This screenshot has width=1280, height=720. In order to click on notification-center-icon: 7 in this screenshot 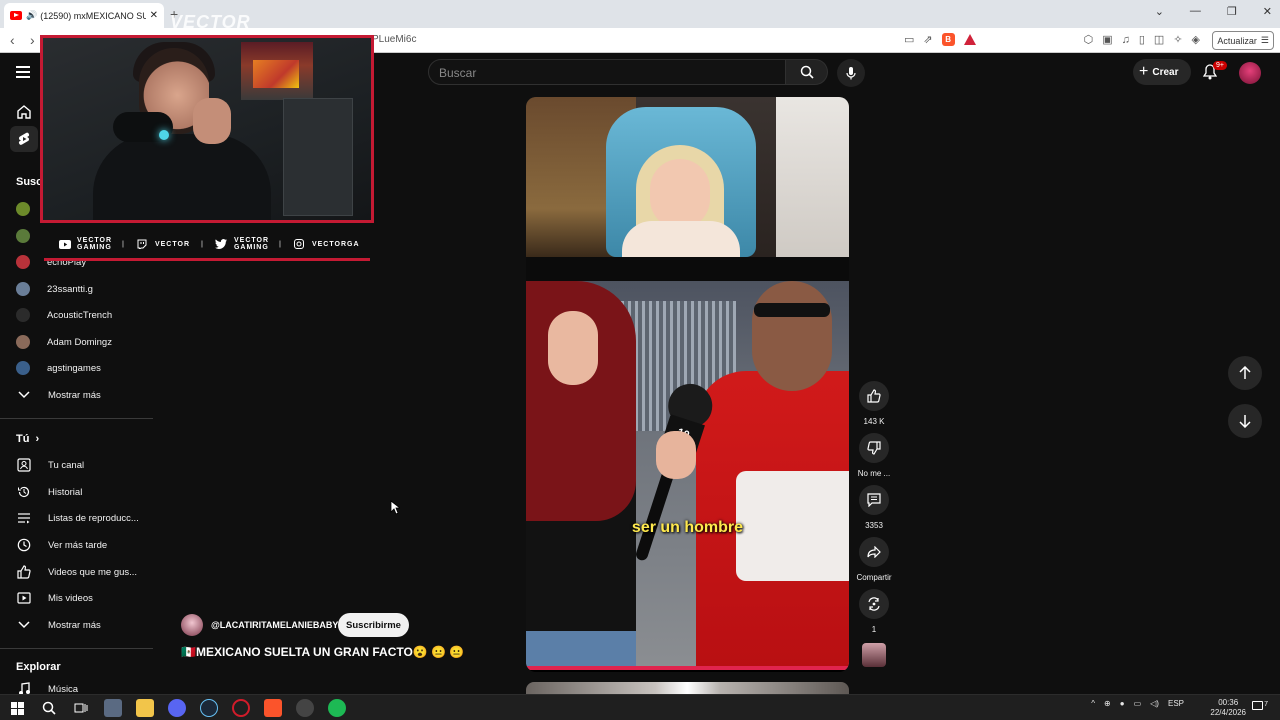, I will do `click(1260, 705)`.